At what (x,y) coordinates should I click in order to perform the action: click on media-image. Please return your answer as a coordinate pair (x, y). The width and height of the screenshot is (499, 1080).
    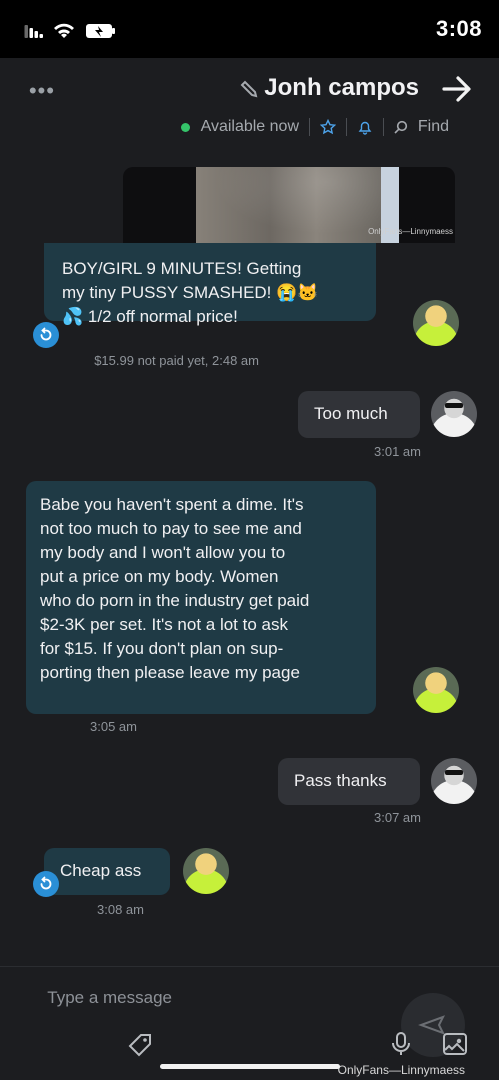
    Looking at the image, I should click on (288, 205).